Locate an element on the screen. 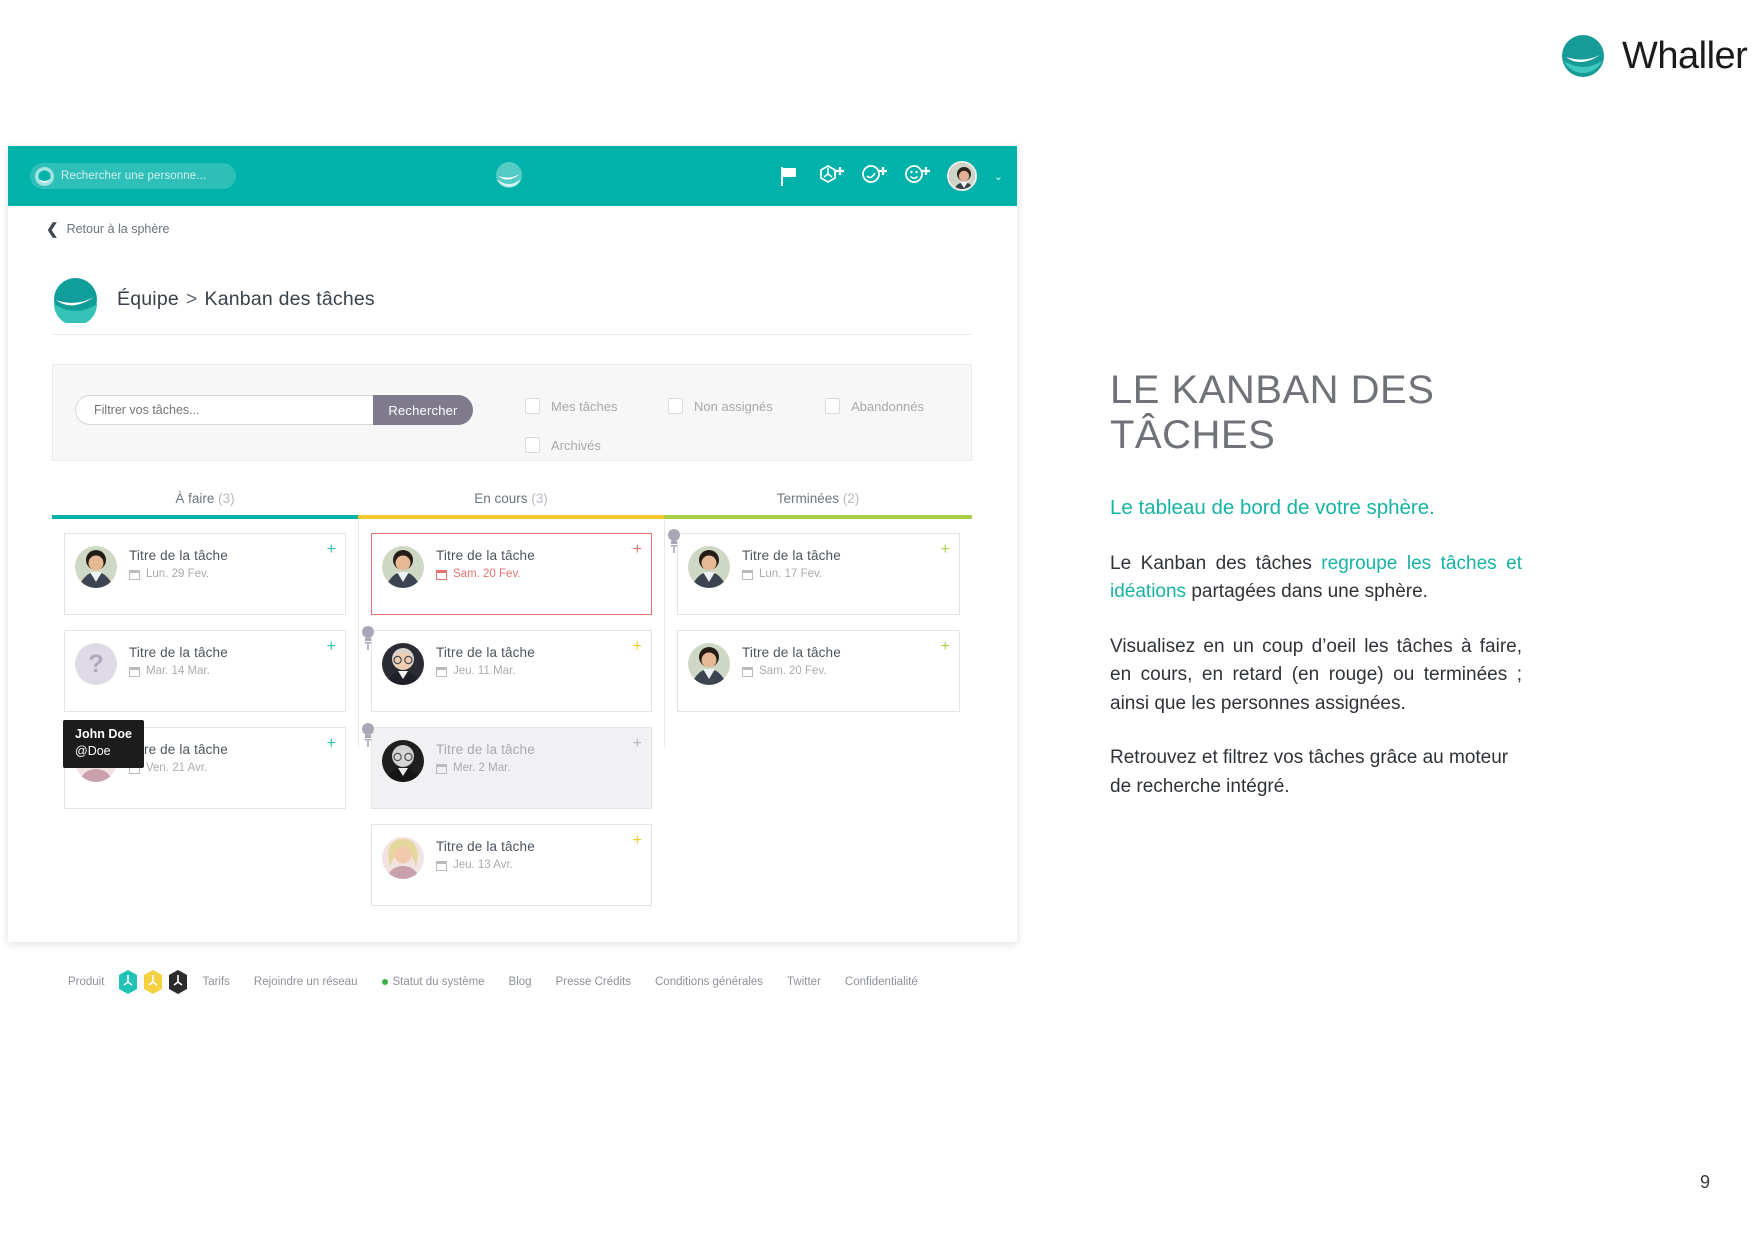 This screenshot has width=1753, height=1240. back-chevron-icon: ❮ is located at coordinates (52, 229).